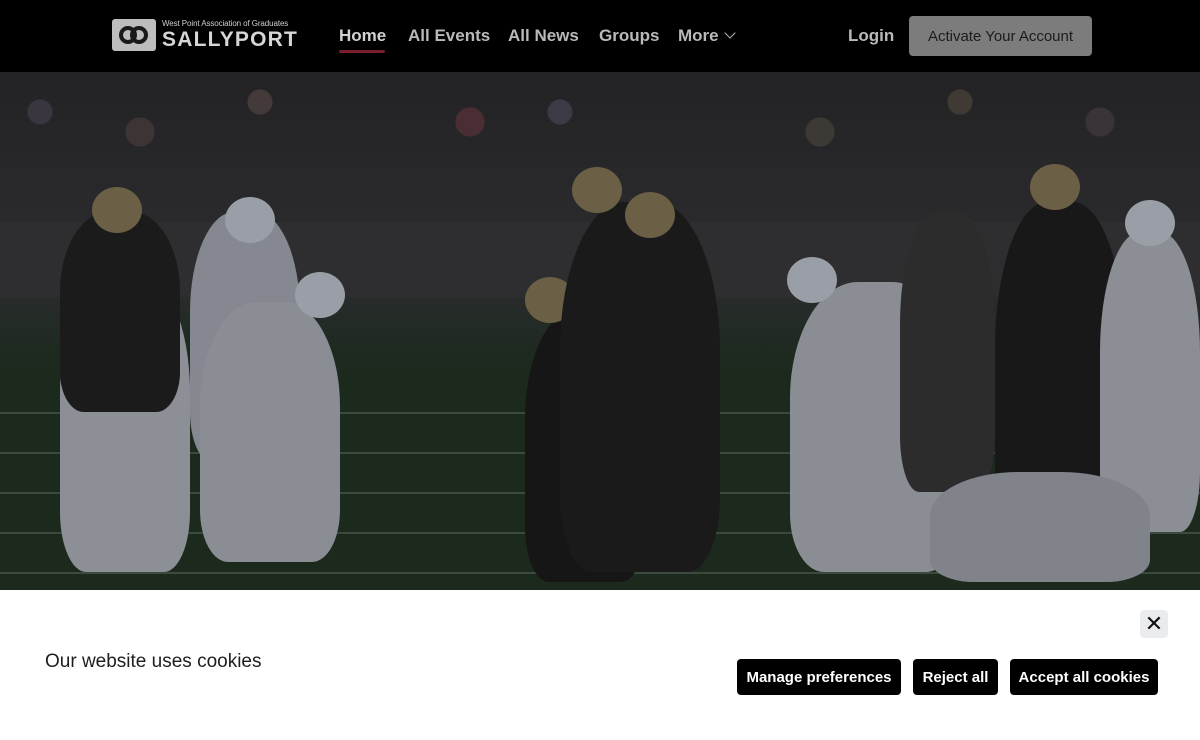 This screenshot has height=740, width=1200. I want to click on logo-title: SALLYPORT, so click(230, 39).